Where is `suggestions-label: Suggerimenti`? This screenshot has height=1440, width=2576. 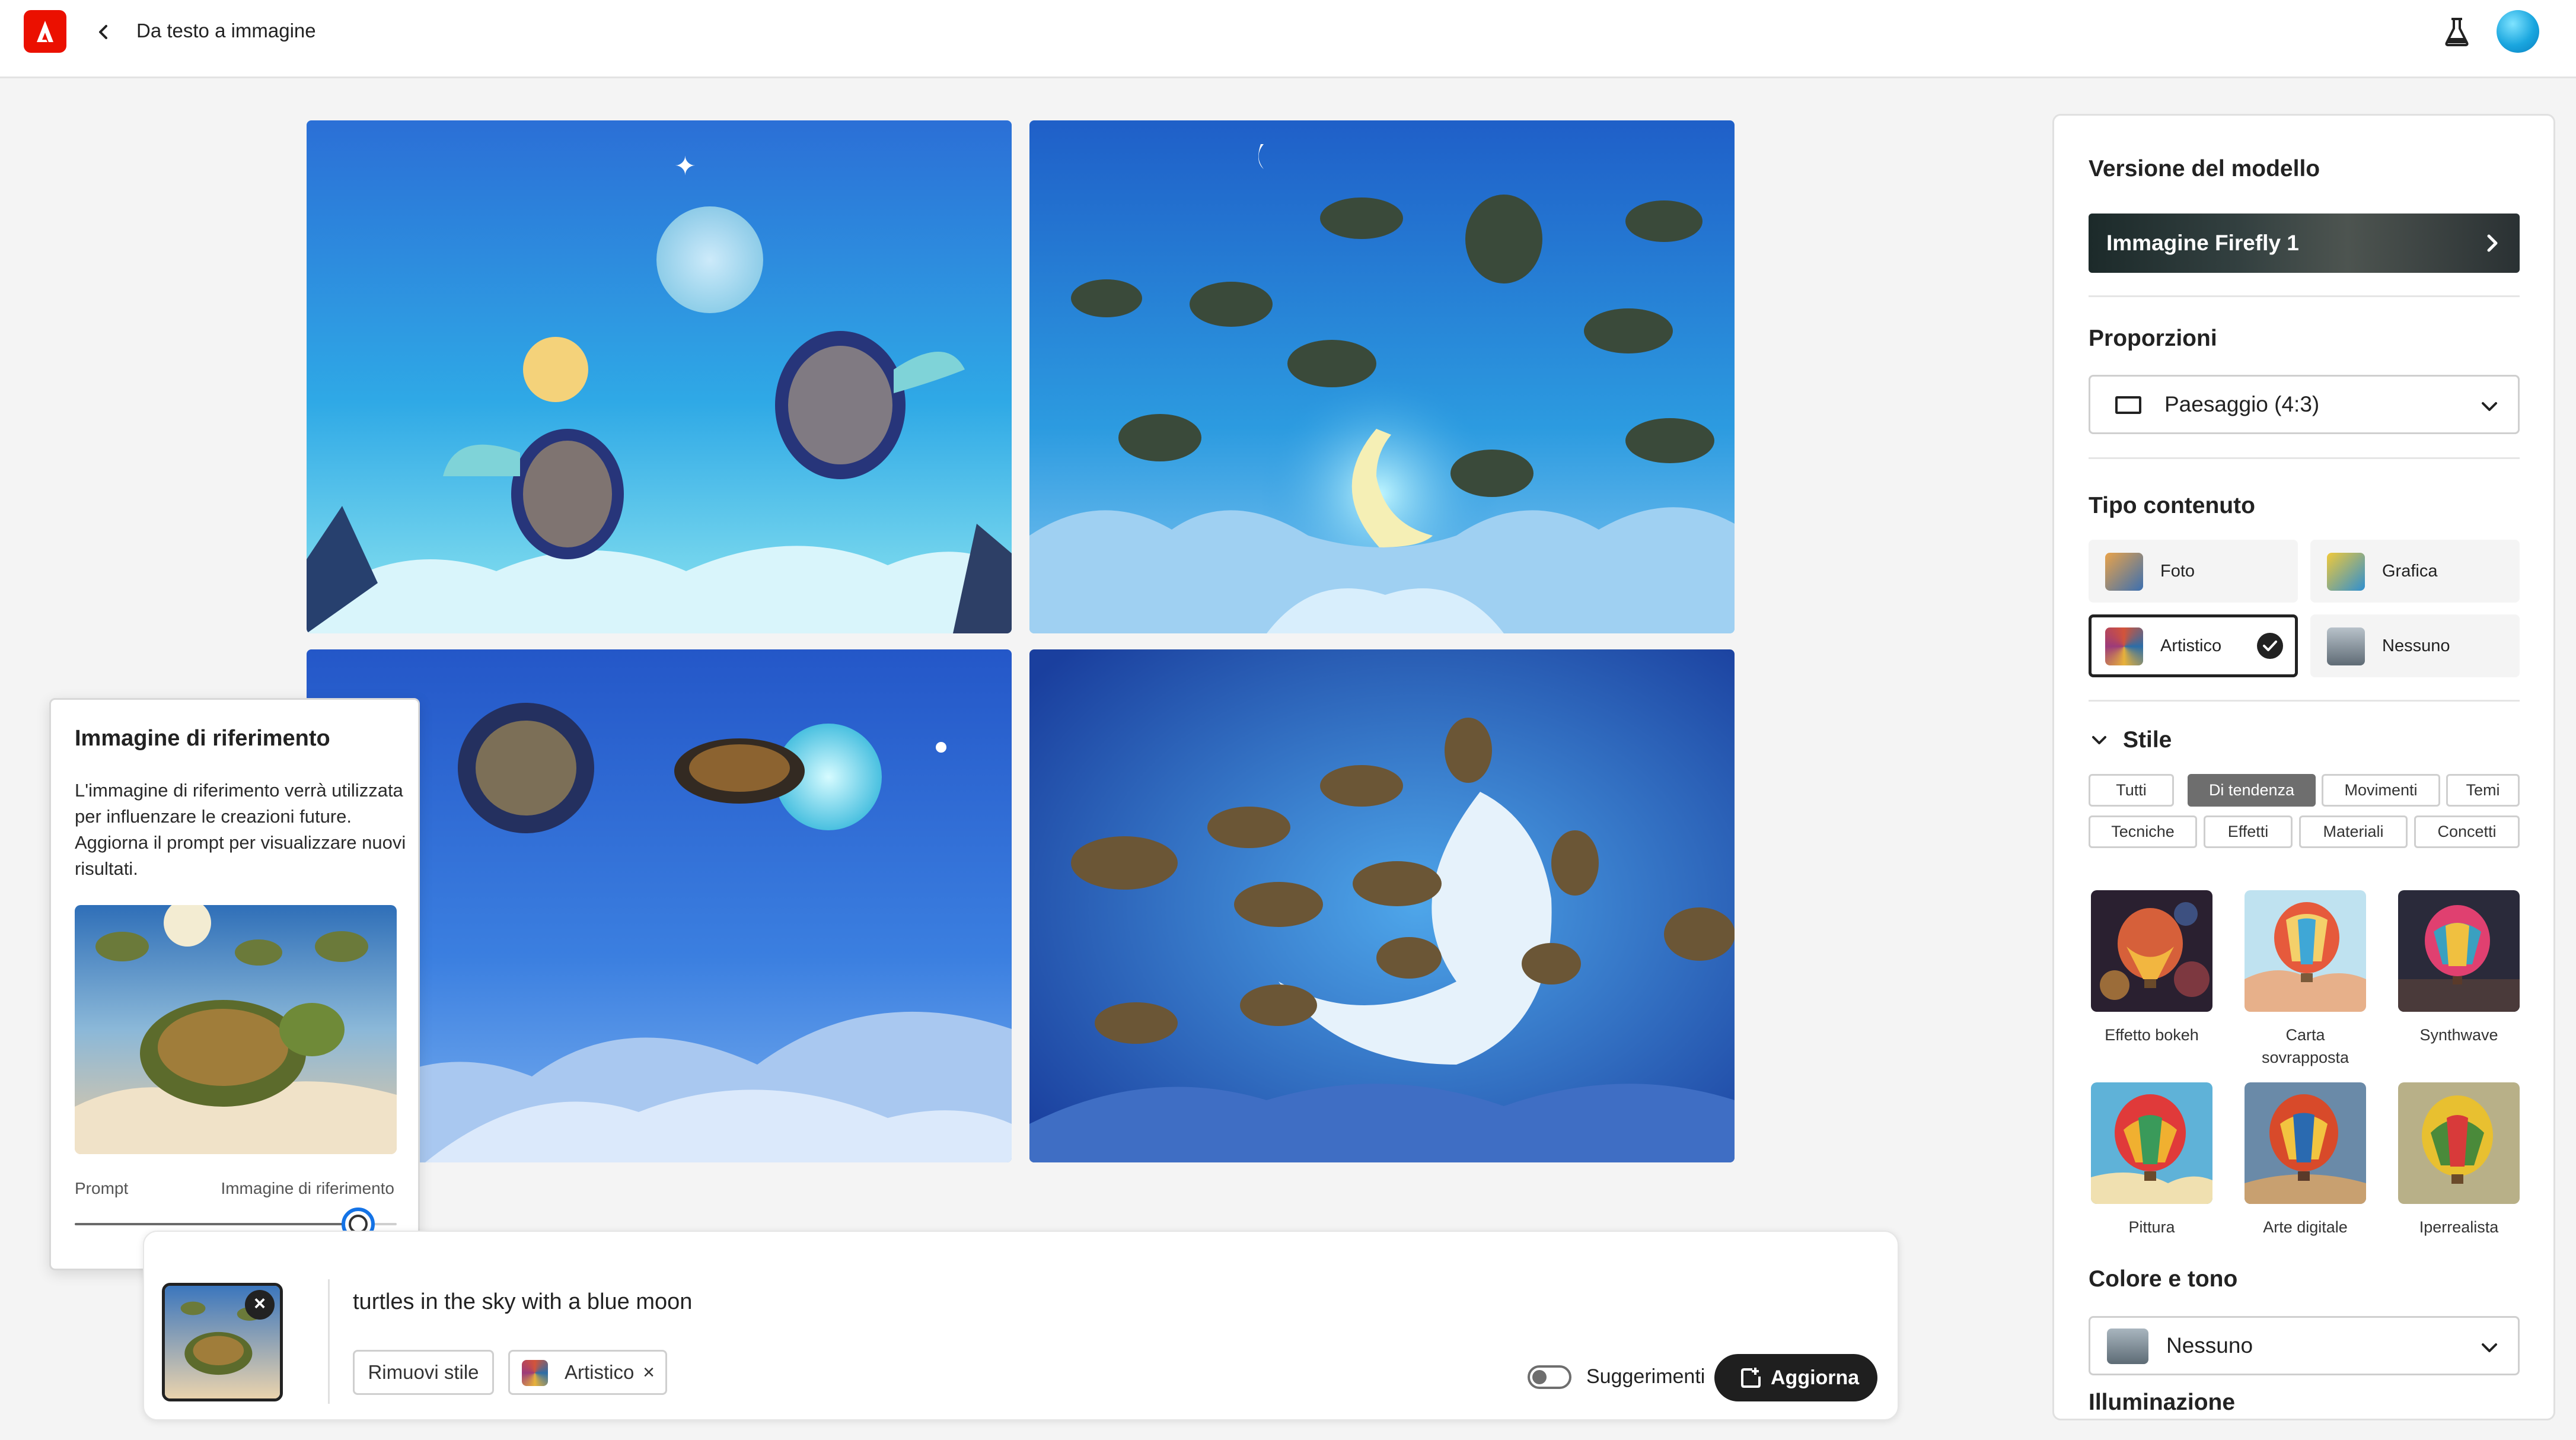 suggestions-label: Suggerimenti is located at coordinates (1645, 1376).